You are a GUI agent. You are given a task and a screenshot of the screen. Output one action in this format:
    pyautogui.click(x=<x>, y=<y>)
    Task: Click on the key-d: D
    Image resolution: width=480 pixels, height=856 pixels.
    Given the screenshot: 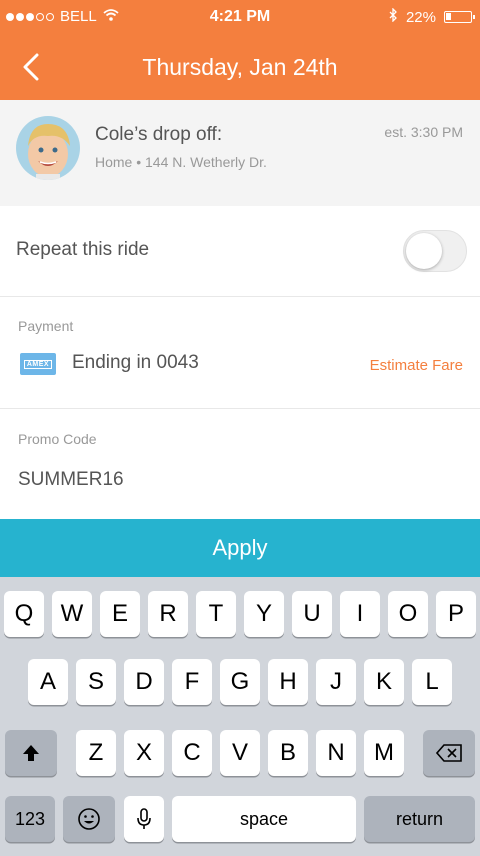 What is the action you would take?
    pyautogui.click(x=144, y=682)
    